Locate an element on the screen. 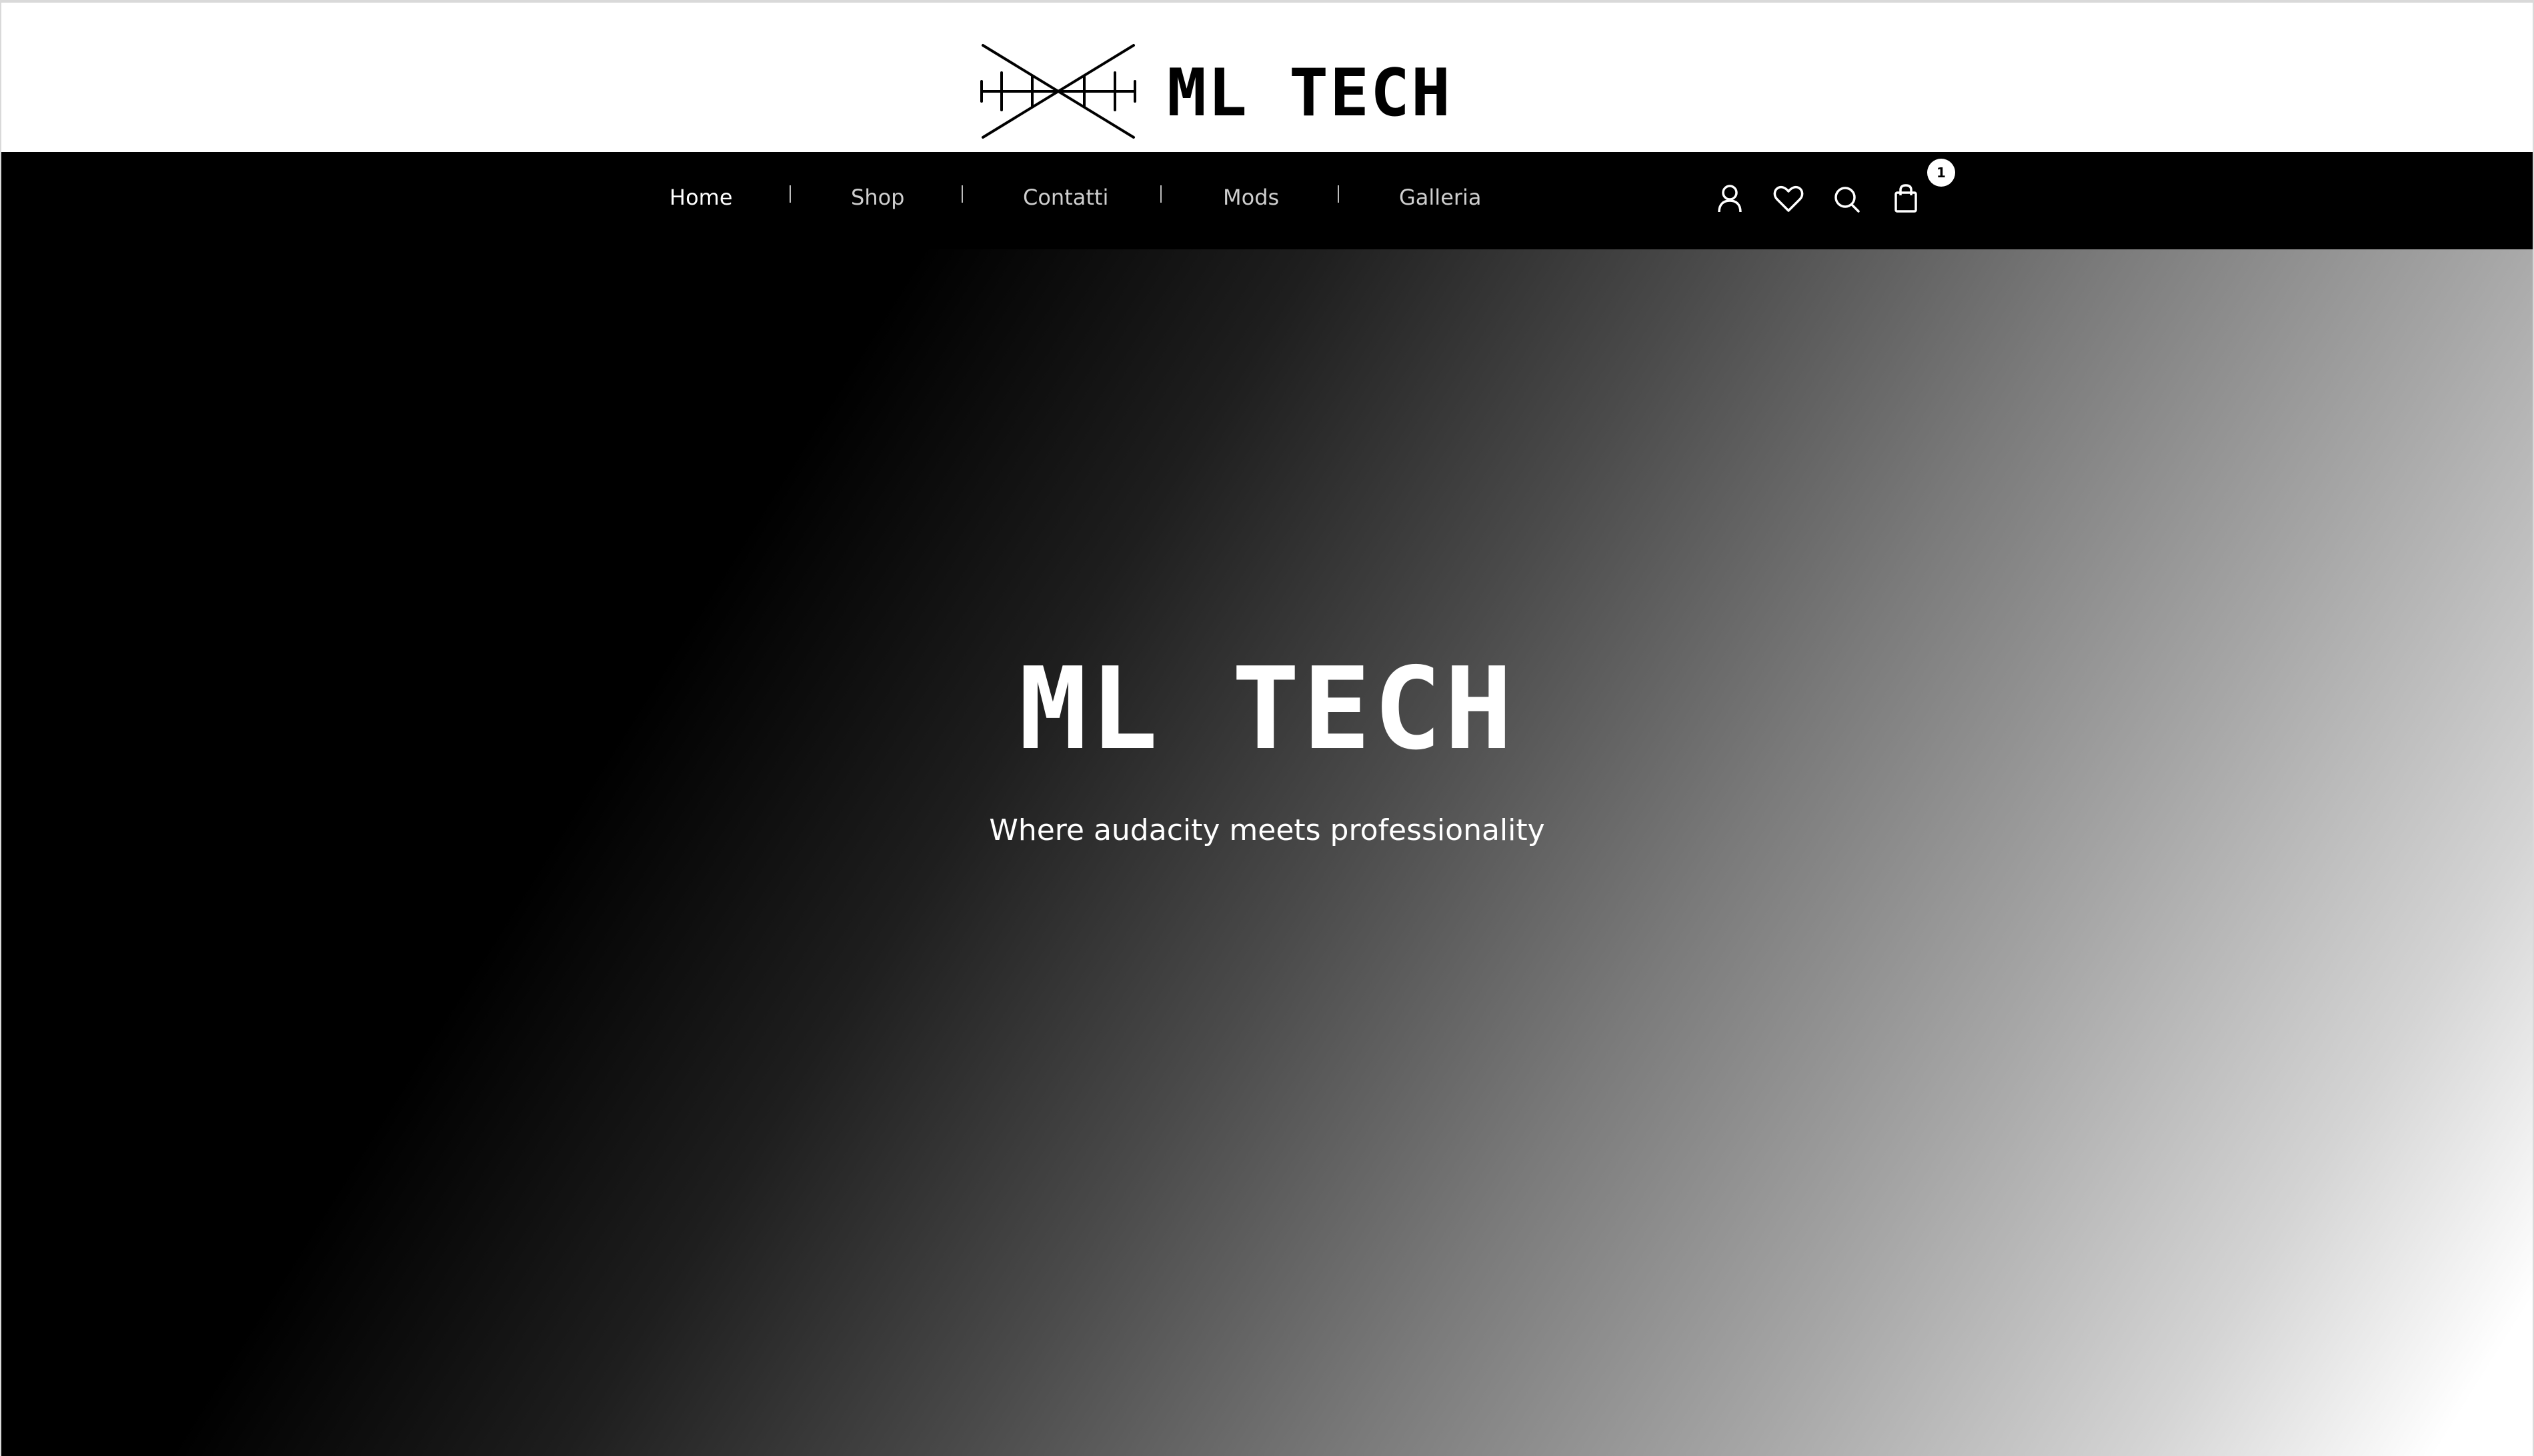 The width and height of the screenshot is (2534, 1456). crossed-lines-logo-icon is located at coordinates (1058, 91).